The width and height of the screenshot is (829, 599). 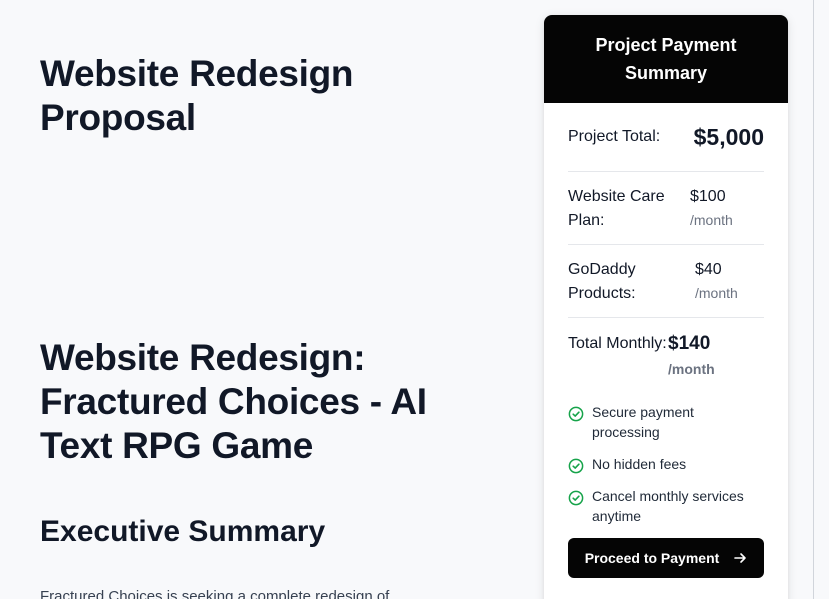 I want to click on feature-text: Cancel monthly services anytime, so click(x=668, y=506).